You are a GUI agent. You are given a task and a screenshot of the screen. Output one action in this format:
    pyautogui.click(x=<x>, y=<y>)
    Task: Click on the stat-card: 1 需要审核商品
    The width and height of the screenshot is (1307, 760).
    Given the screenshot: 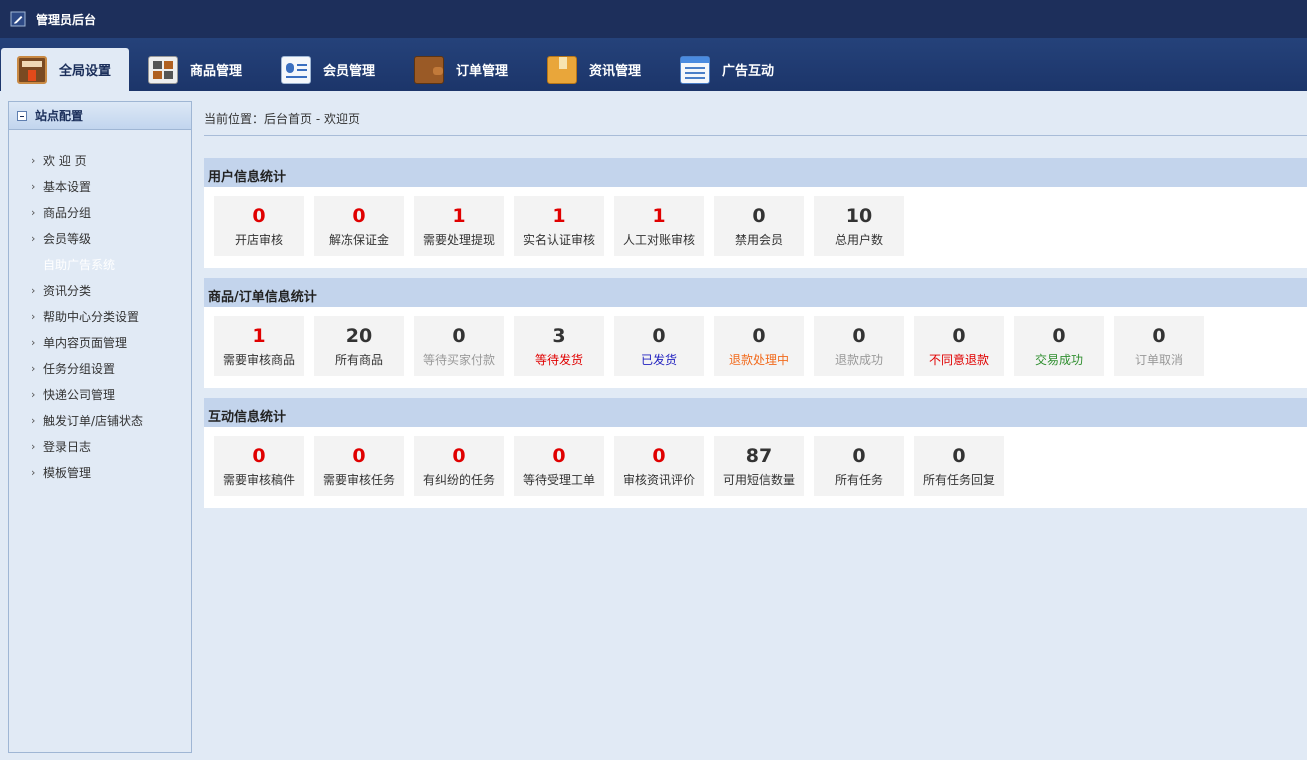 What is the action you would take?
    pyautogui.click(x=259, y=346)
    